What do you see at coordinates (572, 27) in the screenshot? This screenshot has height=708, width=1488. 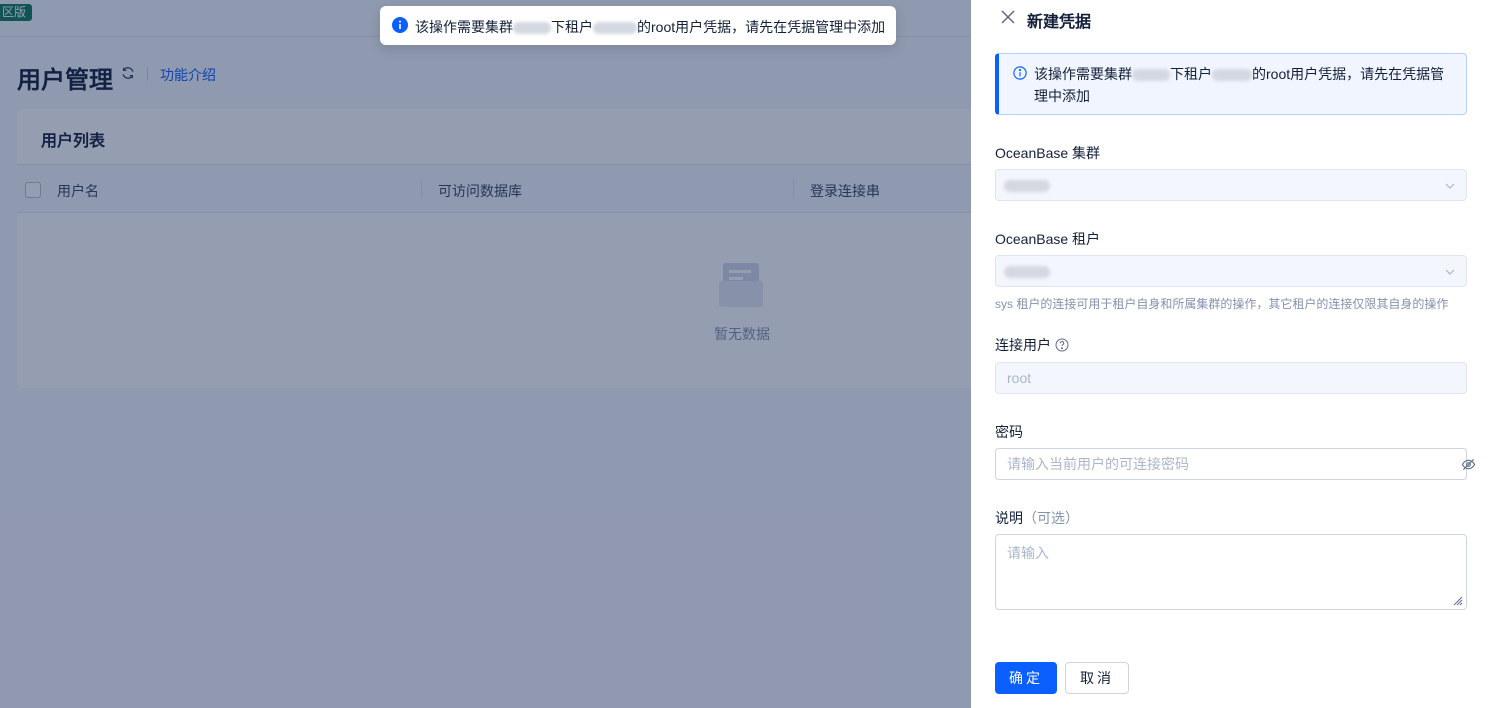 I see `toast-text-mid: 下租户` at bounding box center [572, 27].